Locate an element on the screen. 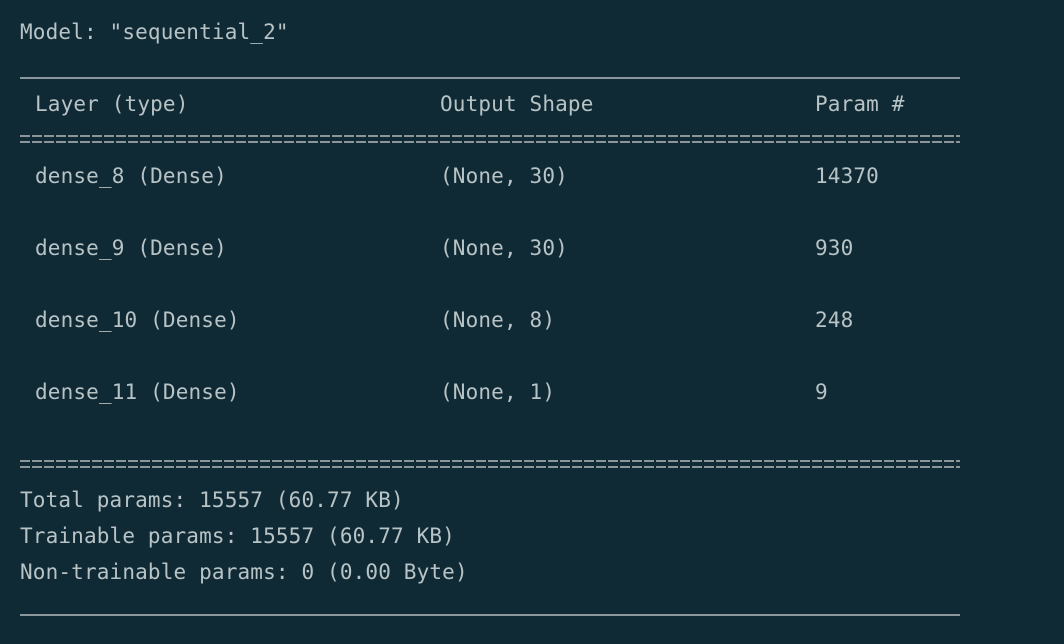  layer-name: dense_8 (Dense) is located at coordinates (131, 176).